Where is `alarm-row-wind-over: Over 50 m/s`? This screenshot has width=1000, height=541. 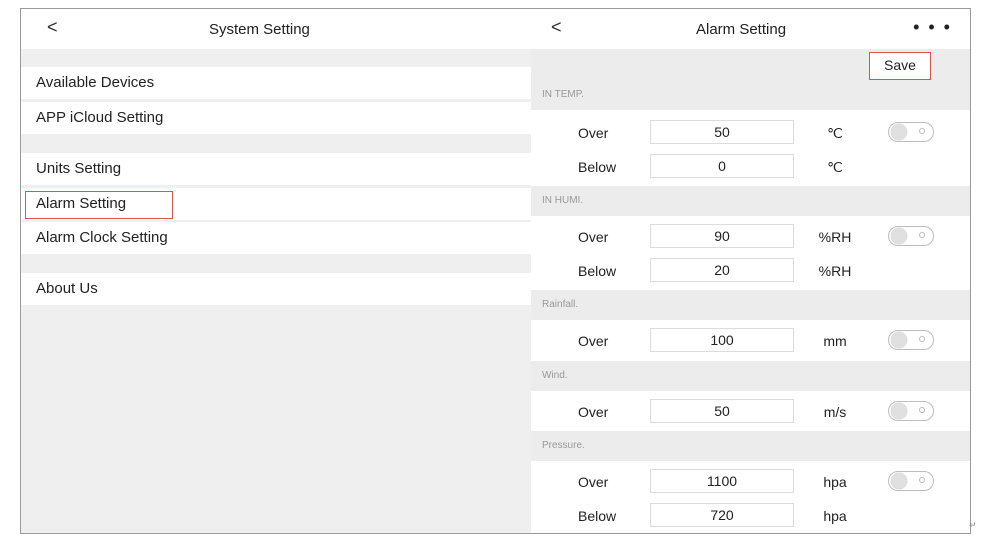 alarm-row-wind-over: Over 50 m/s is located at coordinates (750, 412).